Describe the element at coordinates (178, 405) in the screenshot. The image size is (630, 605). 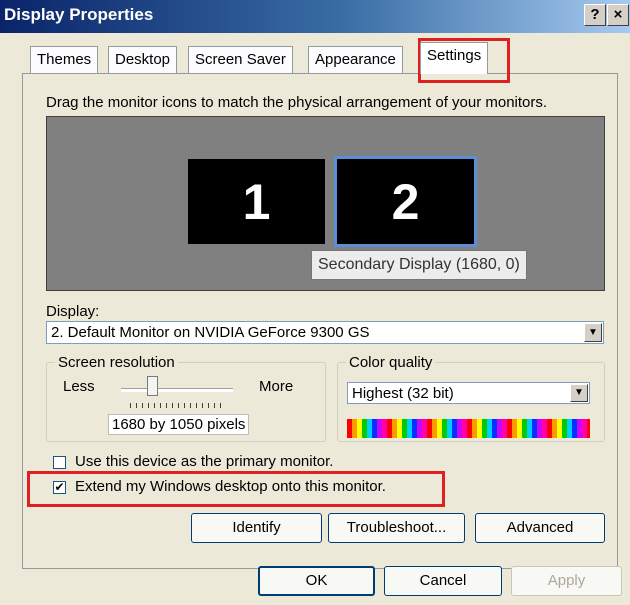
I see `resolution-slider-ticks` at that location.